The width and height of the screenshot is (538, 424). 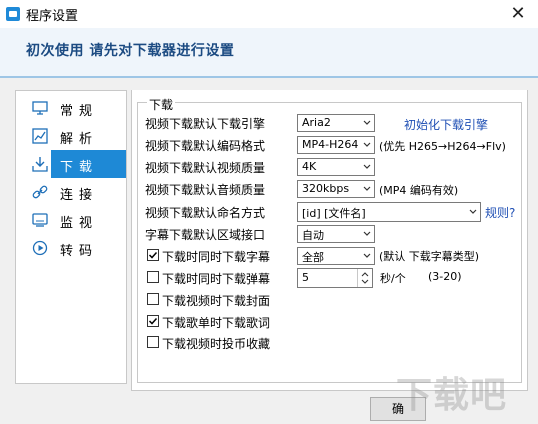 What do you see at coordinates (452, 395) in the screenshot?
I see `watermark: 下载吧` at bounding box center [452, 395].